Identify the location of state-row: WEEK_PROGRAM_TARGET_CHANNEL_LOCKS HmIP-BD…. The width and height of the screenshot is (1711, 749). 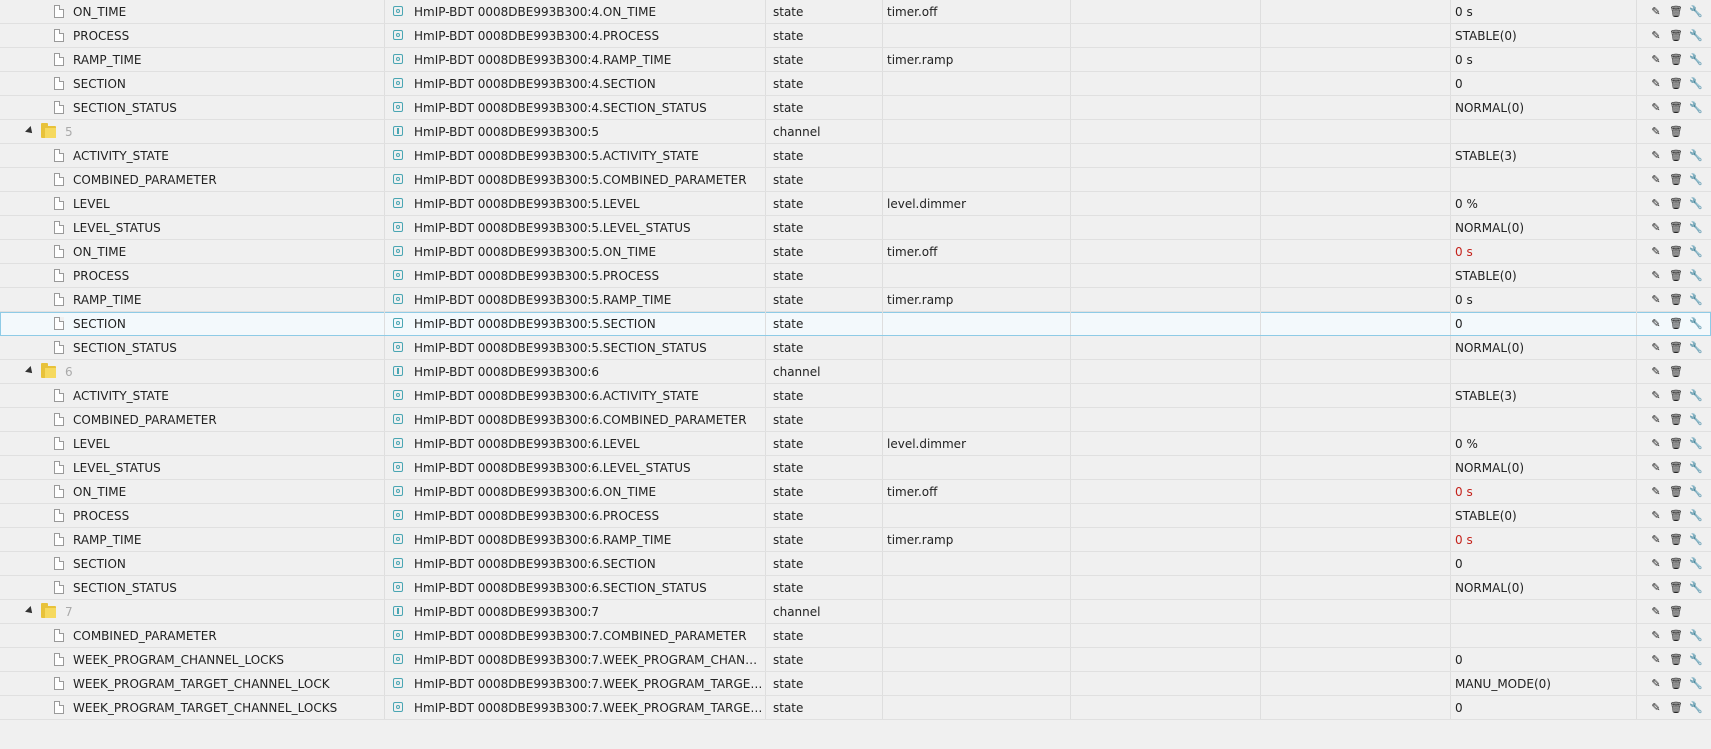
(855, 708).